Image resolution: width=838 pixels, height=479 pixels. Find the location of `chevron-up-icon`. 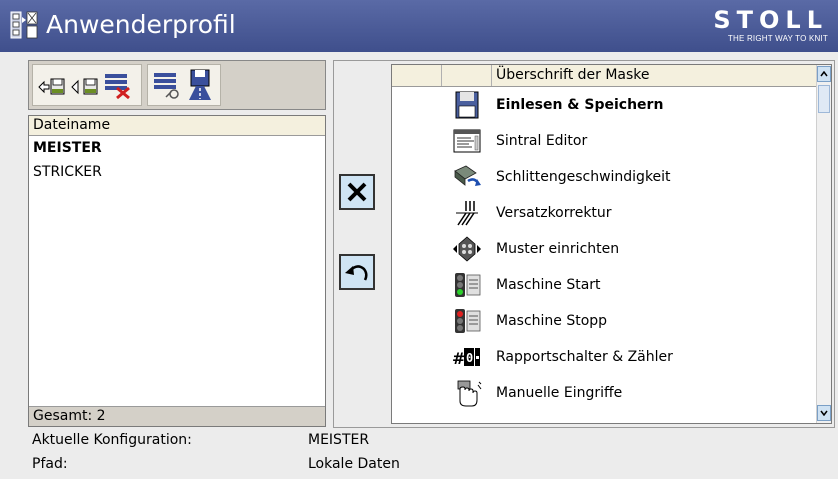

chevron-up-icon is located at coordinates (824, 74).